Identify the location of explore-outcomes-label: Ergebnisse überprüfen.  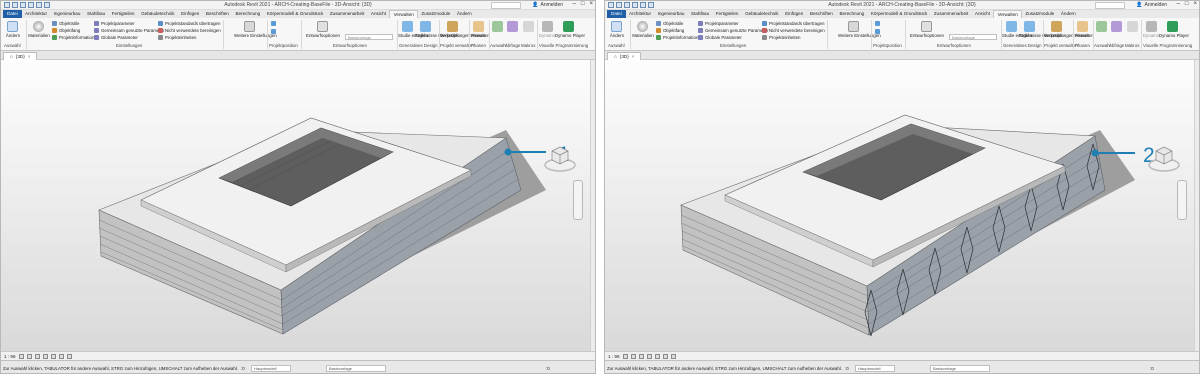
(437, 35).